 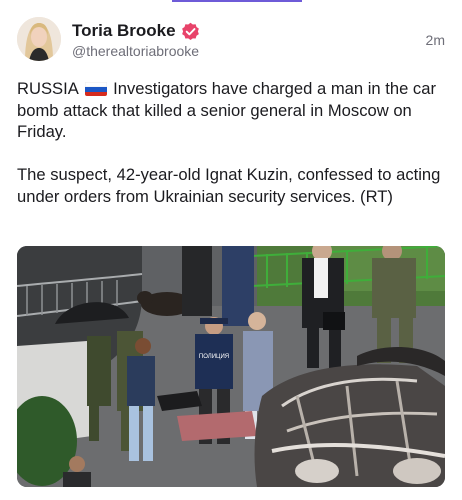 What do you see at coordinates (435, 40) in the screenshot?
I see `post-timestamp: 2m` at bounding box center [435, 40].